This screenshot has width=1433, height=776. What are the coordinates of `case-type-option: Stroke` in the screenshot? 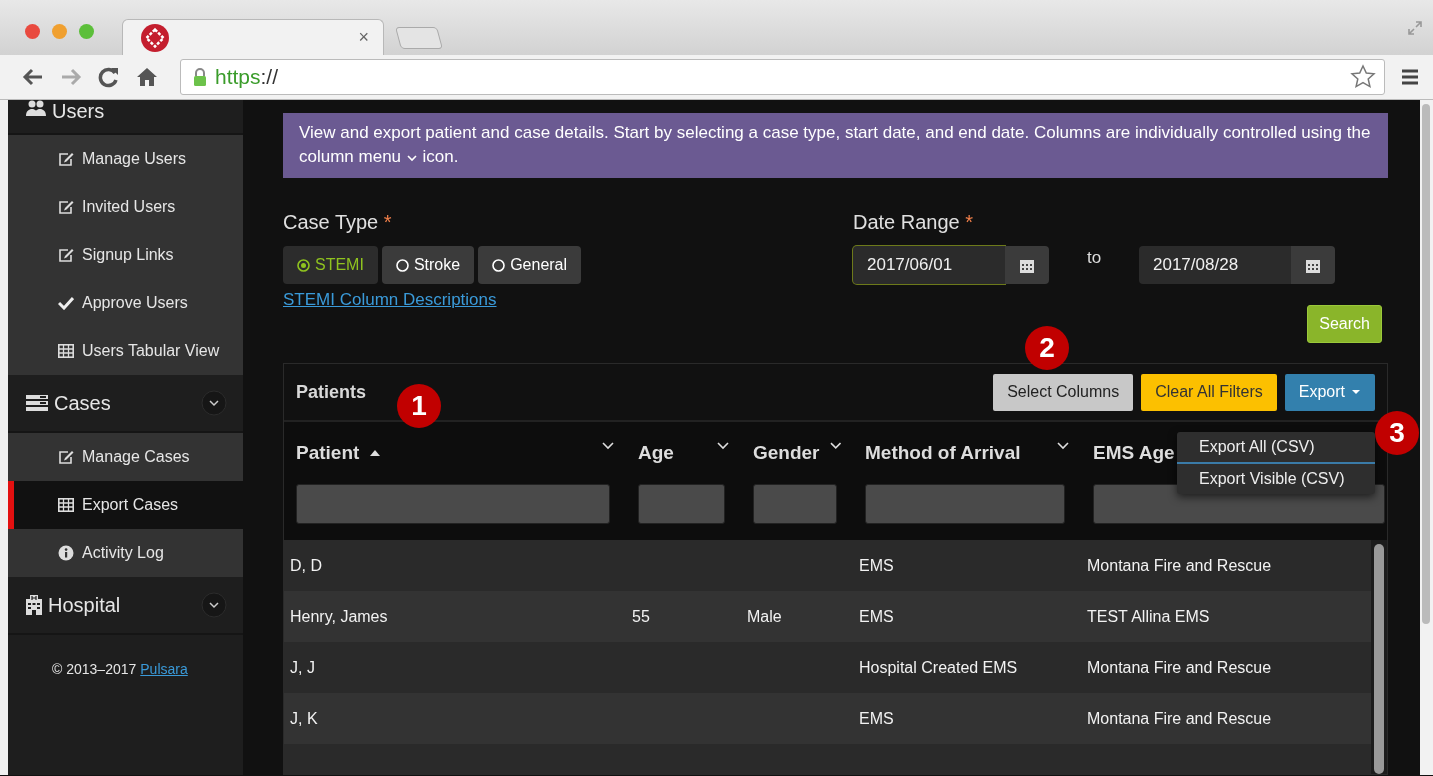 It's located at (428, 265).